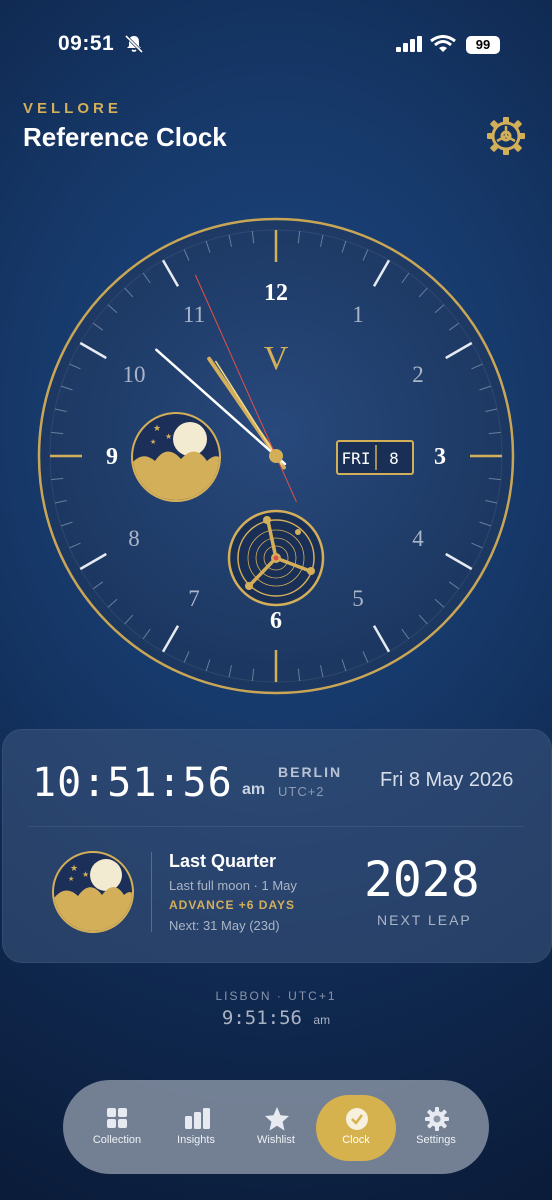  I want to click on wifi-icon, so click(443, 43).